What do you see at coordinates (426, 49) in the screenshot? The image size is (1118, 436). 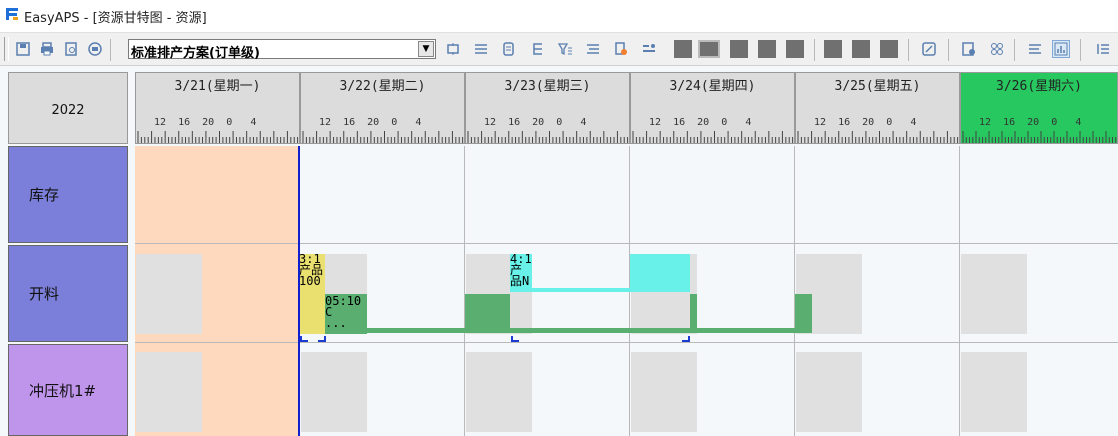 I see `dropdown-arrow-icon: ▼` at bounding box center [426, 49].